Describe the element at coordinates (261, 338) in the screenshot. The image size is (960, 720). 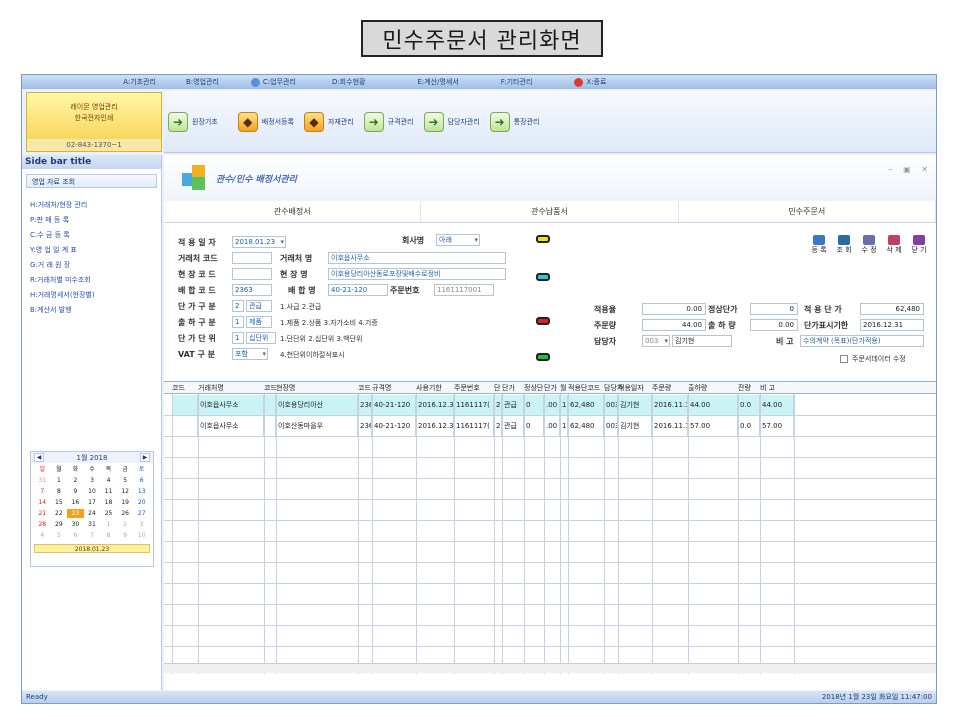
I see `unit-input: 십단위` at that location.